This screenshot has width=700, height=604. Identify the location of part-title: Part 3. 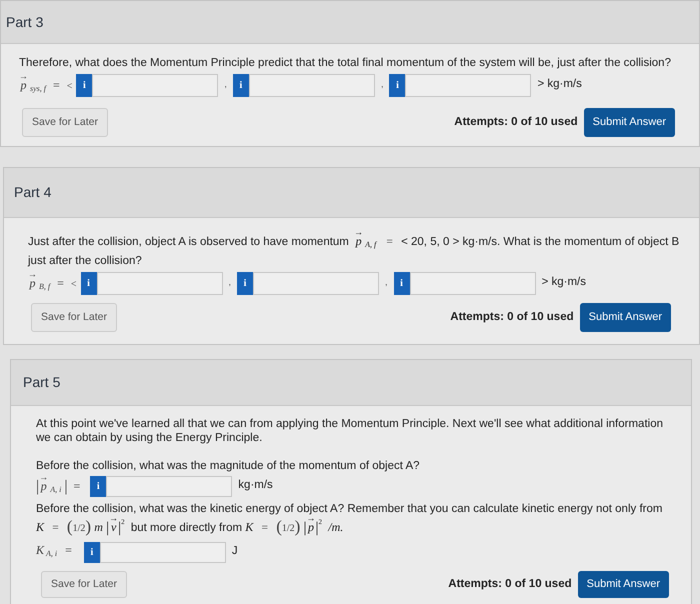
(25, 22).